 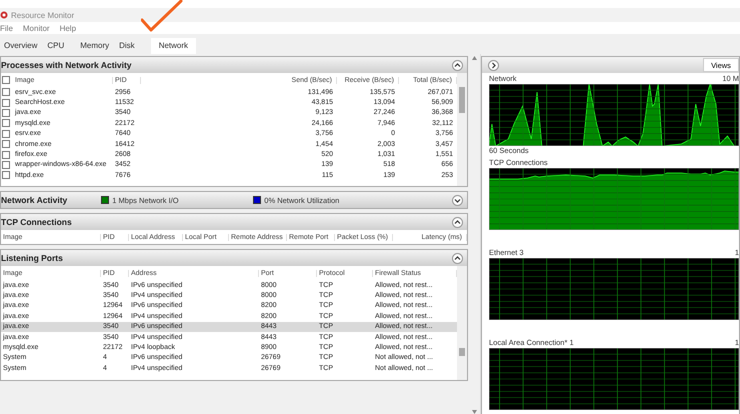 What do you see at coordinates (234, 222) in the screenshot?
I see `section-header: TCP Connections` at bounding box center [234, 222].